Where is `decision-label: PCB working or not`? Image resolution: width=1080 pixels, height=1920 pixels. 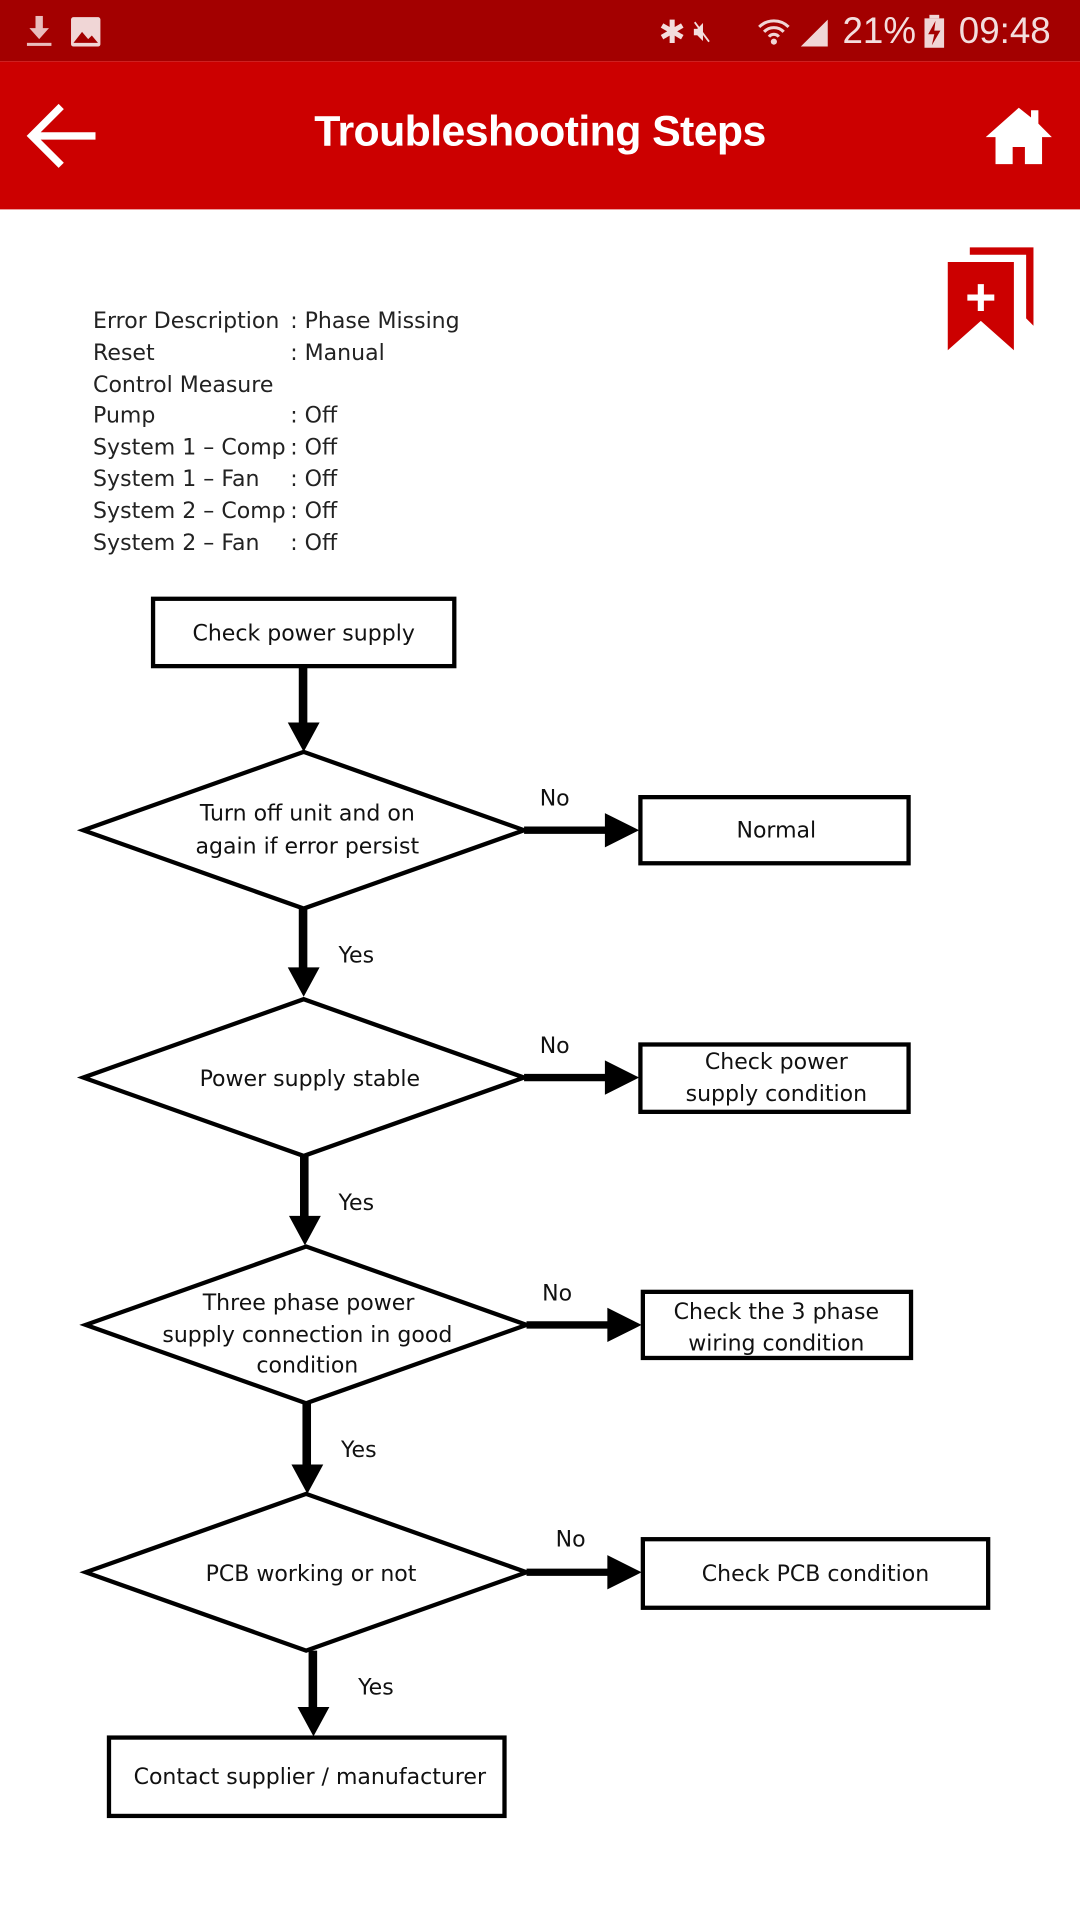 decision-label: PCB working or not is located at coordinates (311, 1574).